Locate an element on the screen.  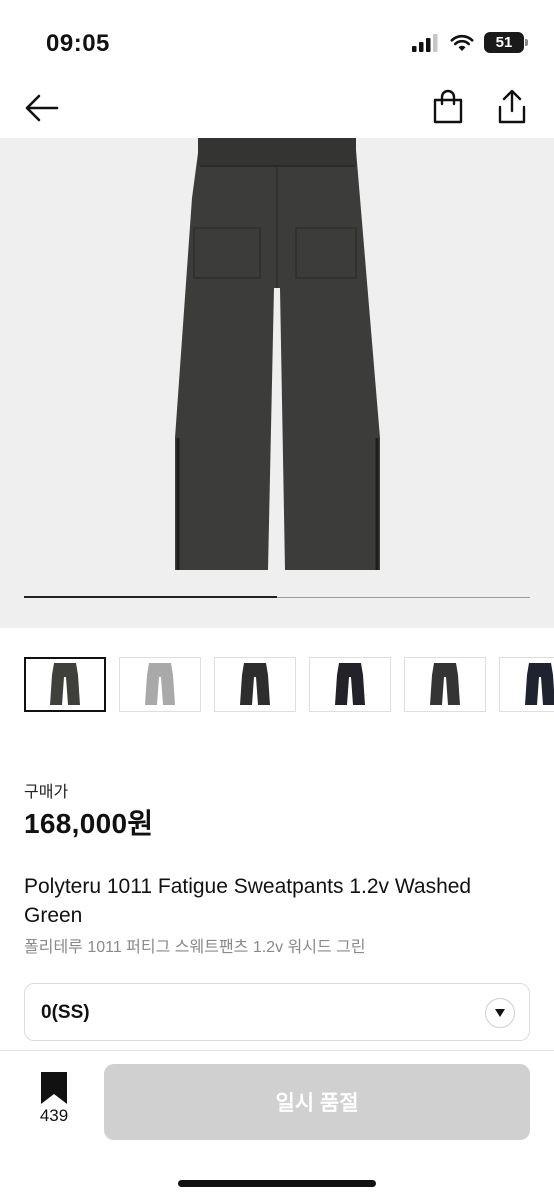
shopping-bag-icon is located at coordinates (448, 106).